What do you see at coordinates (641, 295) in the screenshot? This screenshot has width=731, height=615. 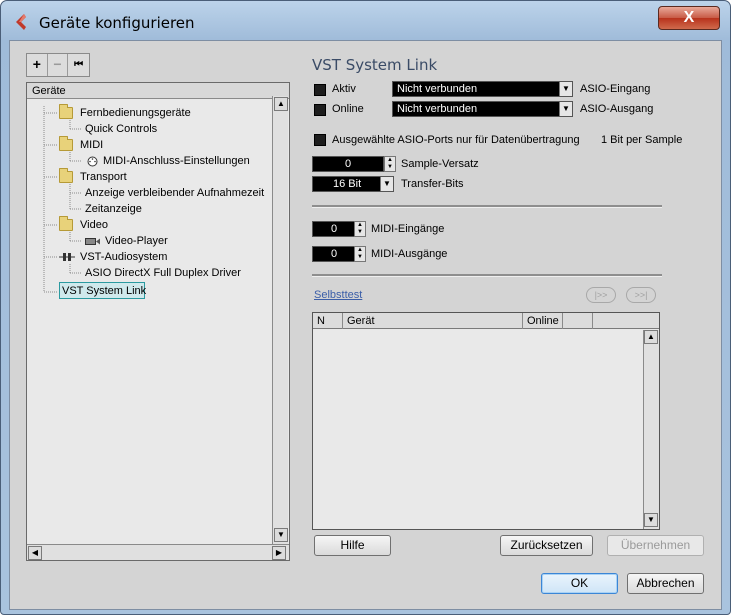 I see `nav-next-button: >>|` at bounding box center [641, 295].